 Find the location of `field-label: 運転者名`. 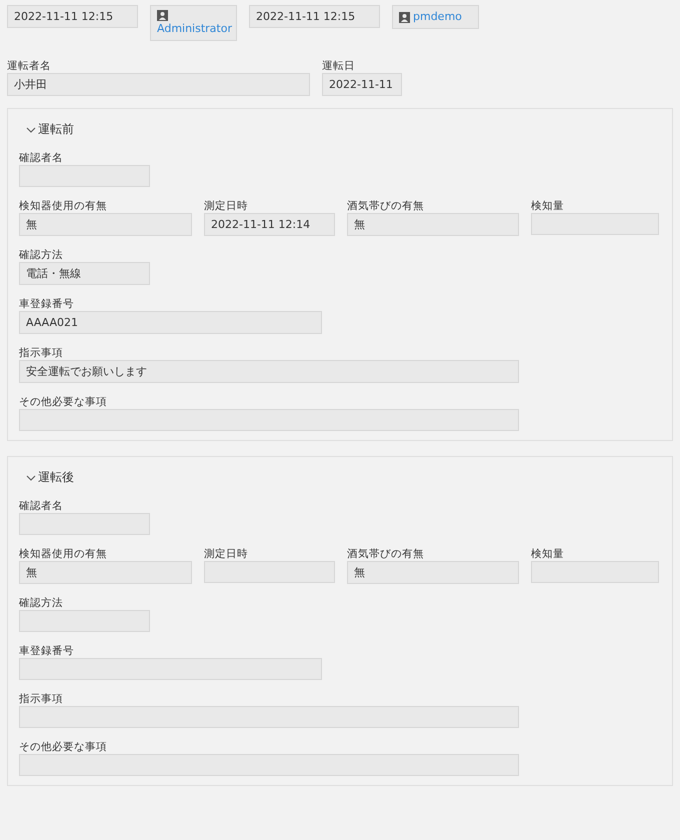

field-label: 運転者名 is located at coordinates (29, 66).